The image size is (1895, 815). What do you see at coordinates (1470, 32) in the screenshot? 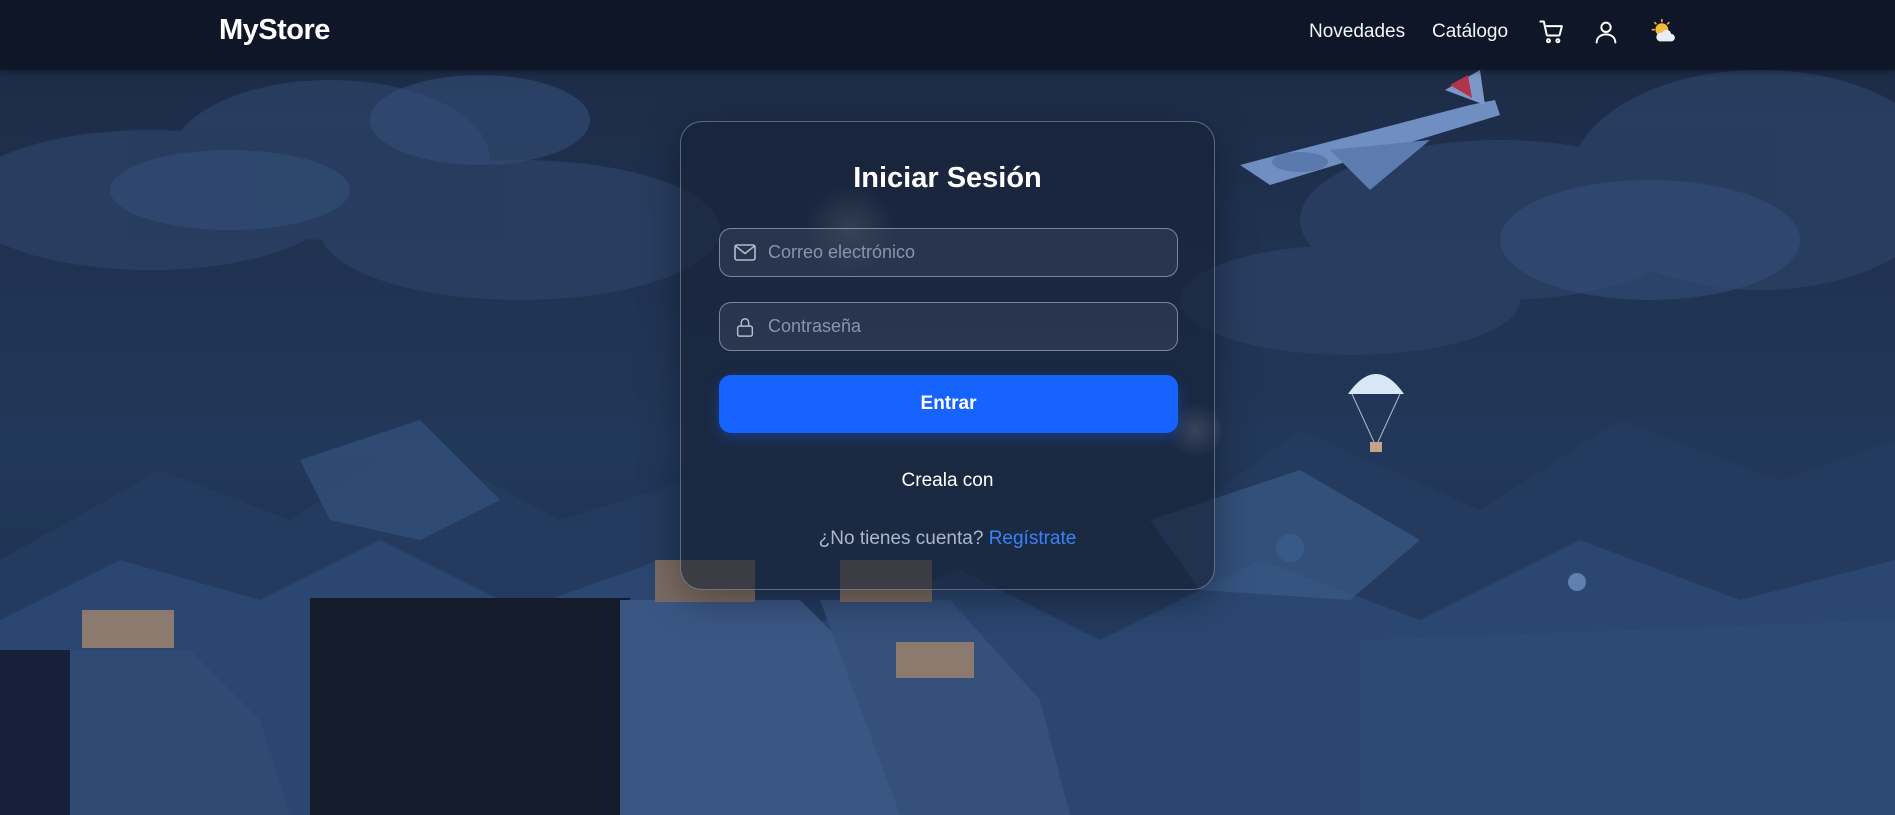
I see `nav-link-catalogo: Catálogo` at bounding box center [1470, 32].